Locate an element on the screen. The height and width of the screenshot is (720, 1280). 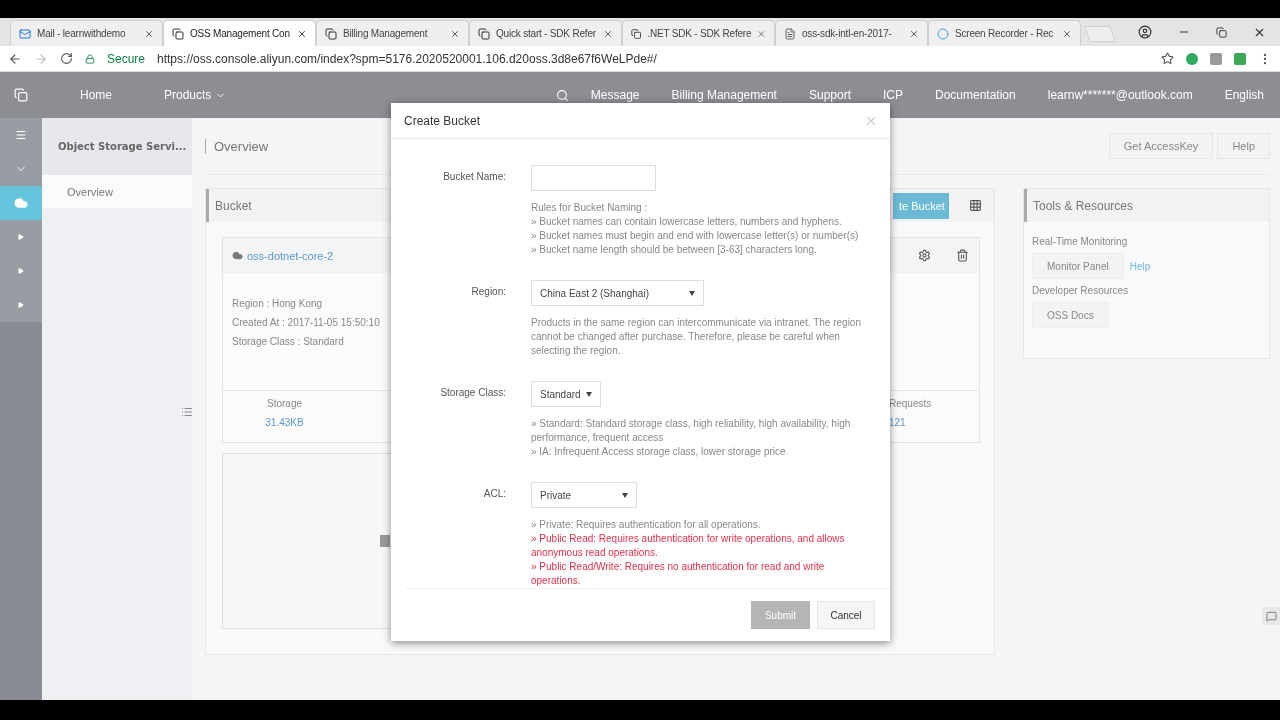
bucket-name-link: oss-dotnet-core-2 is located at coordinates (290, 255).